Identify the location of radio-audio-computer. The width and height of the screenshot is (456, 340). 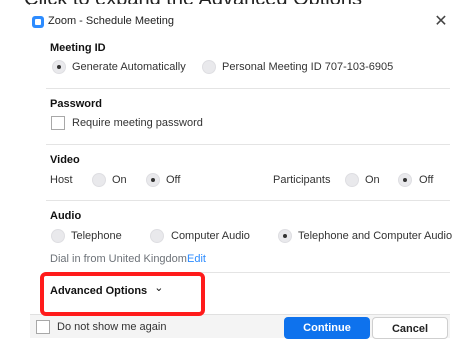
(157, 236).